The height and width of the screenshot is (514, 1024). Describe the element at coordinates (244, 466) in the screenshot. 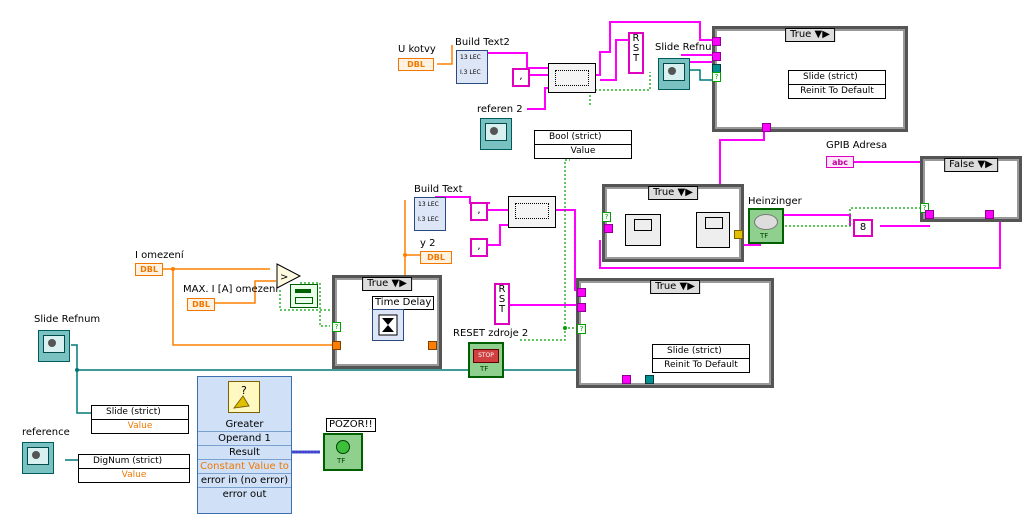

I see `greater-row-constant: Constant Value to` at that location.